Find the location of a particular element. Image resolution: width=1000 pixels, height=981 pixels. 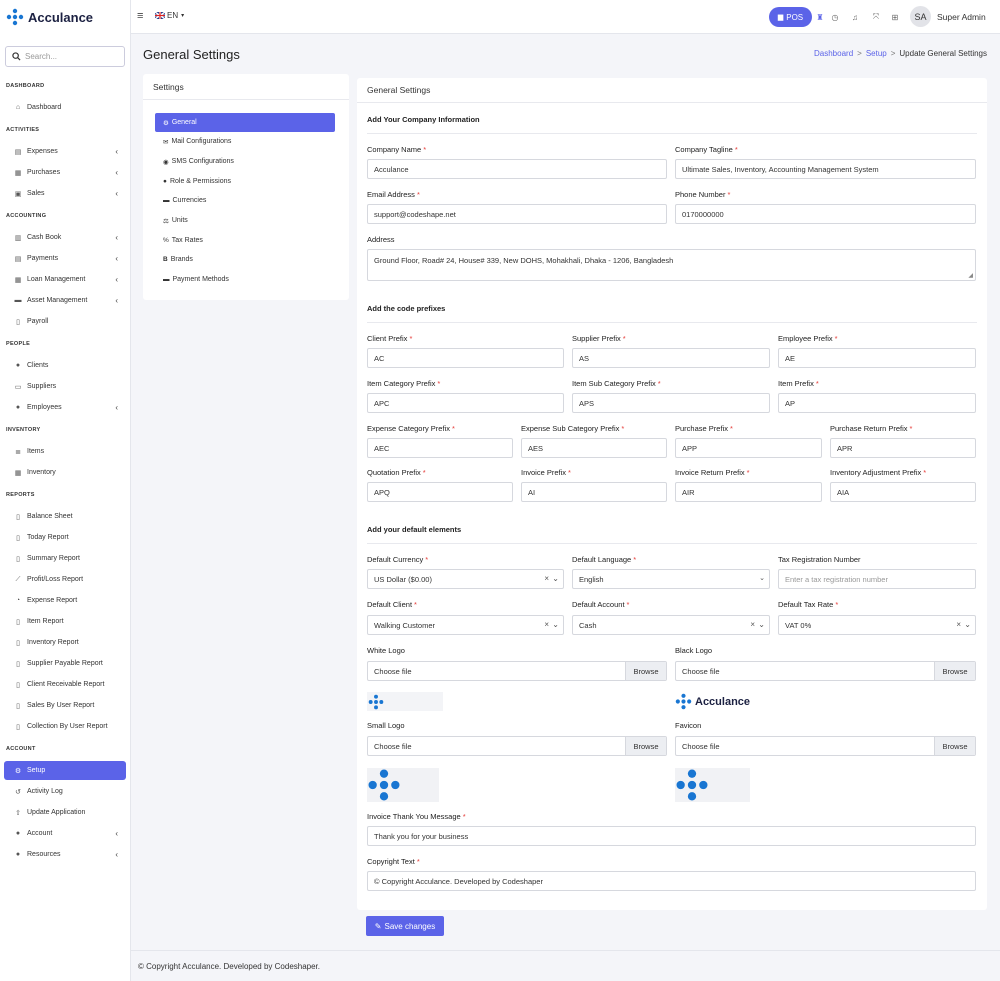

thank-you-message-input: Thank you for your business is located at coordinates (671, 836).